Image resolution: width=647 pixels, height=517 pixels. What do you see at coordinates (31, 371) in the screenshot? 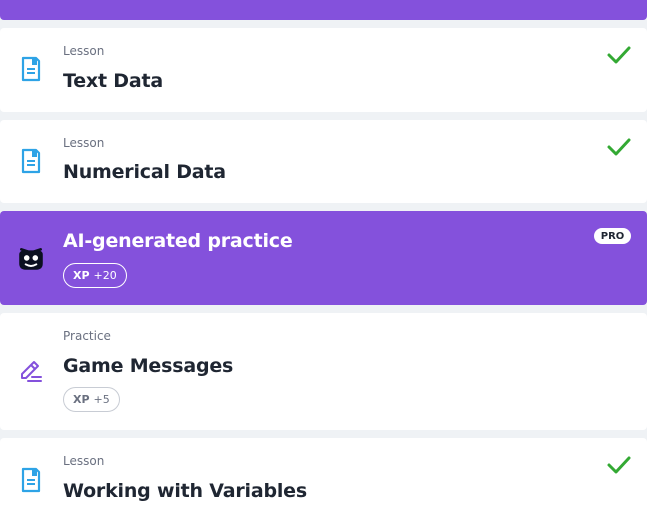
I see `pencil-edit-icon` at bounding box center [31, 371].